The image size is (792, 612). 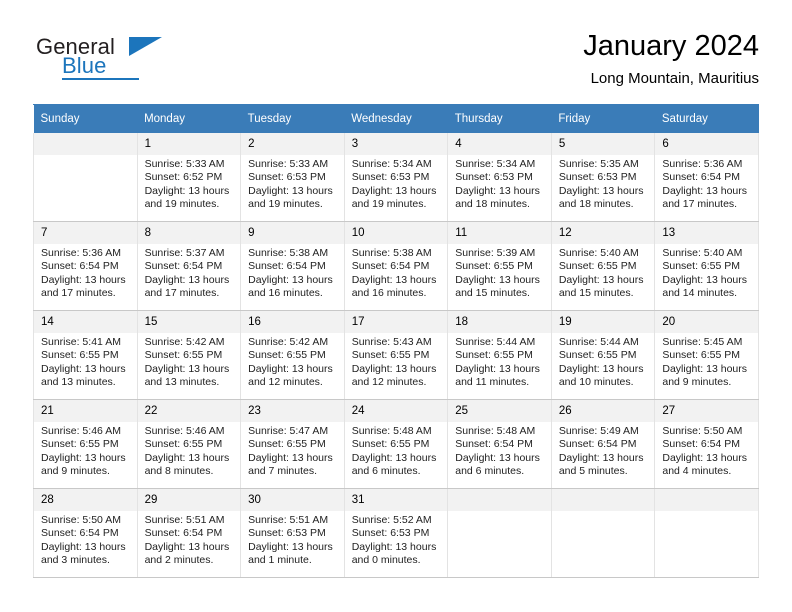 What do you see at coordinates (706, 411) in the screenshot?
I see `day-number: 27` at bounding box center [706, 411].